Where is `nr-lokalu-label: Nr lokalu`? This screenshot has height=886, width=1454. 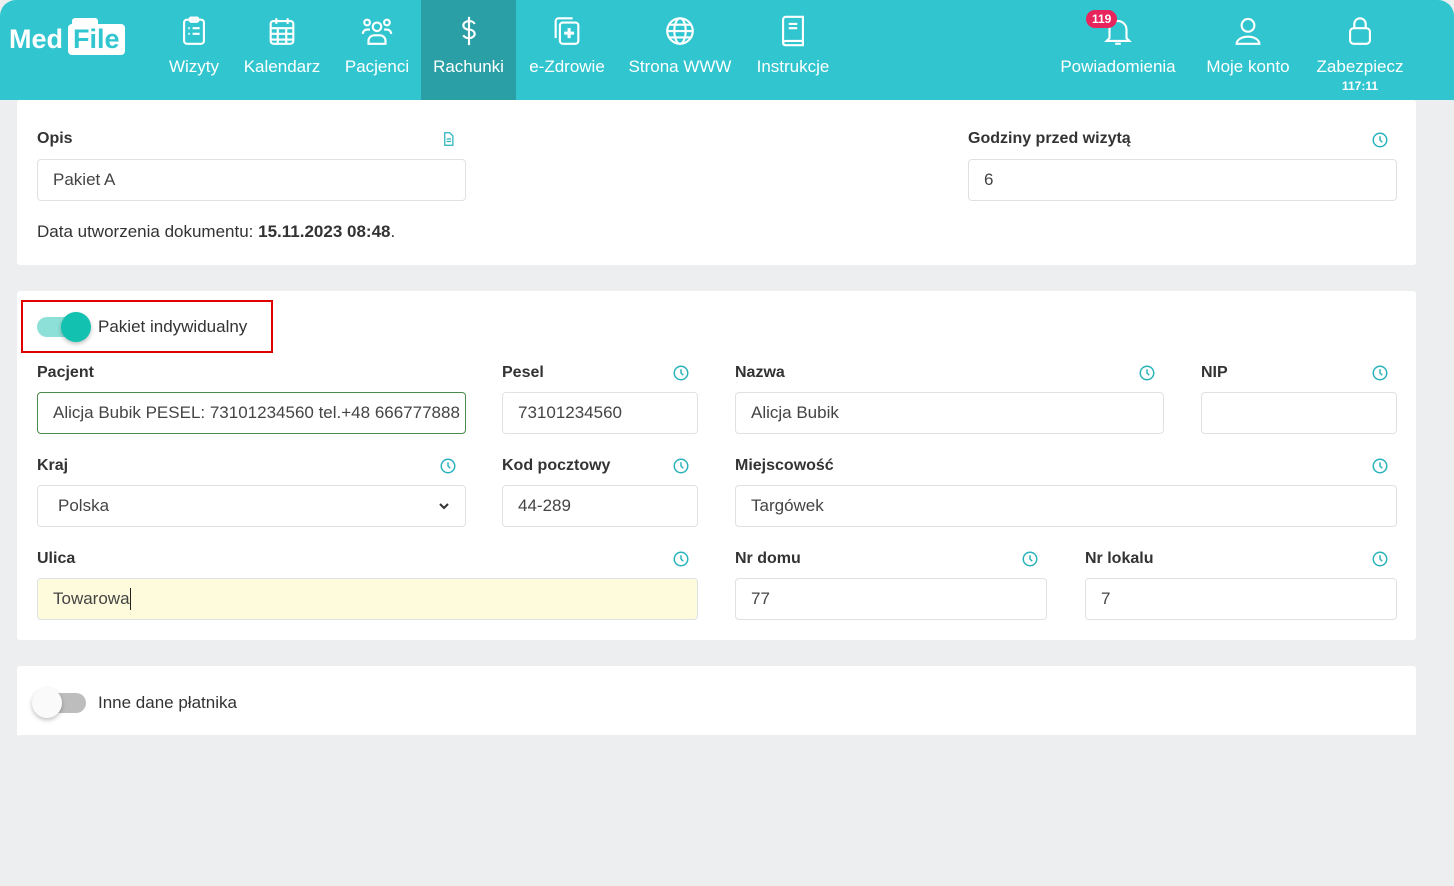
nr-lokalu-label: Nr lokalu is located at coordinates (1119, 558).